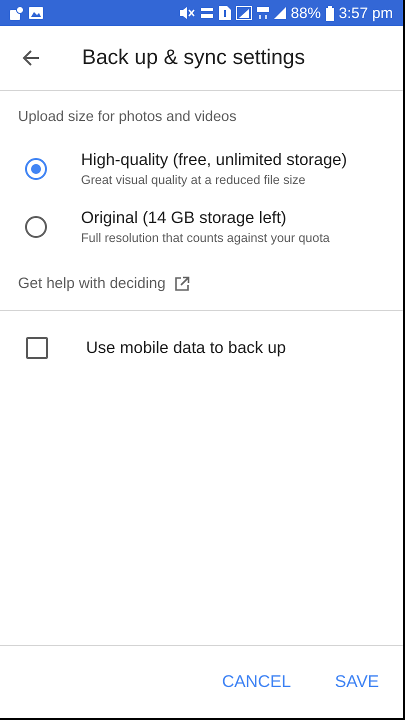 This screenshot has width=405, height=720. I want to click on option-title: Original (14 GB storage left), so click(184, 218).